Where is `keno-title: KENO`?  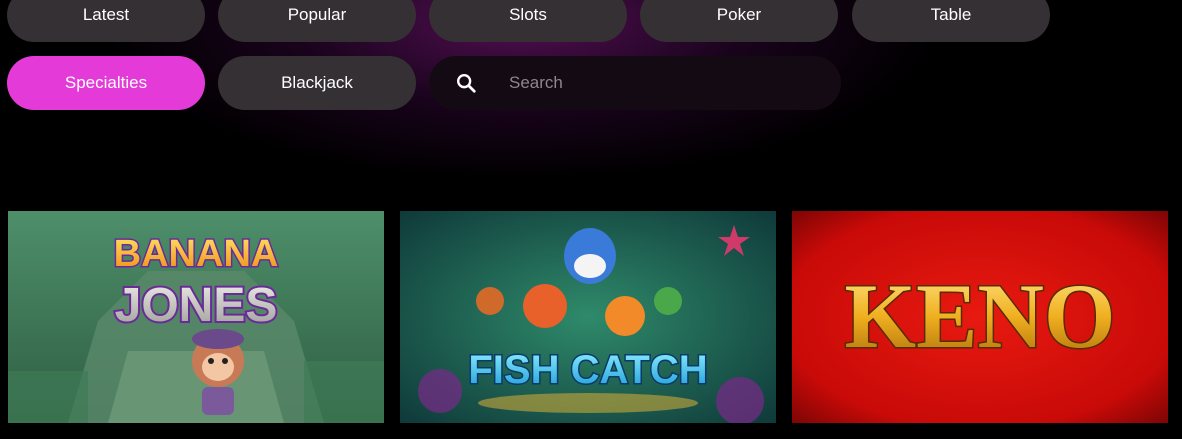 keno-title: KENO is located at coordinates (980, 316).